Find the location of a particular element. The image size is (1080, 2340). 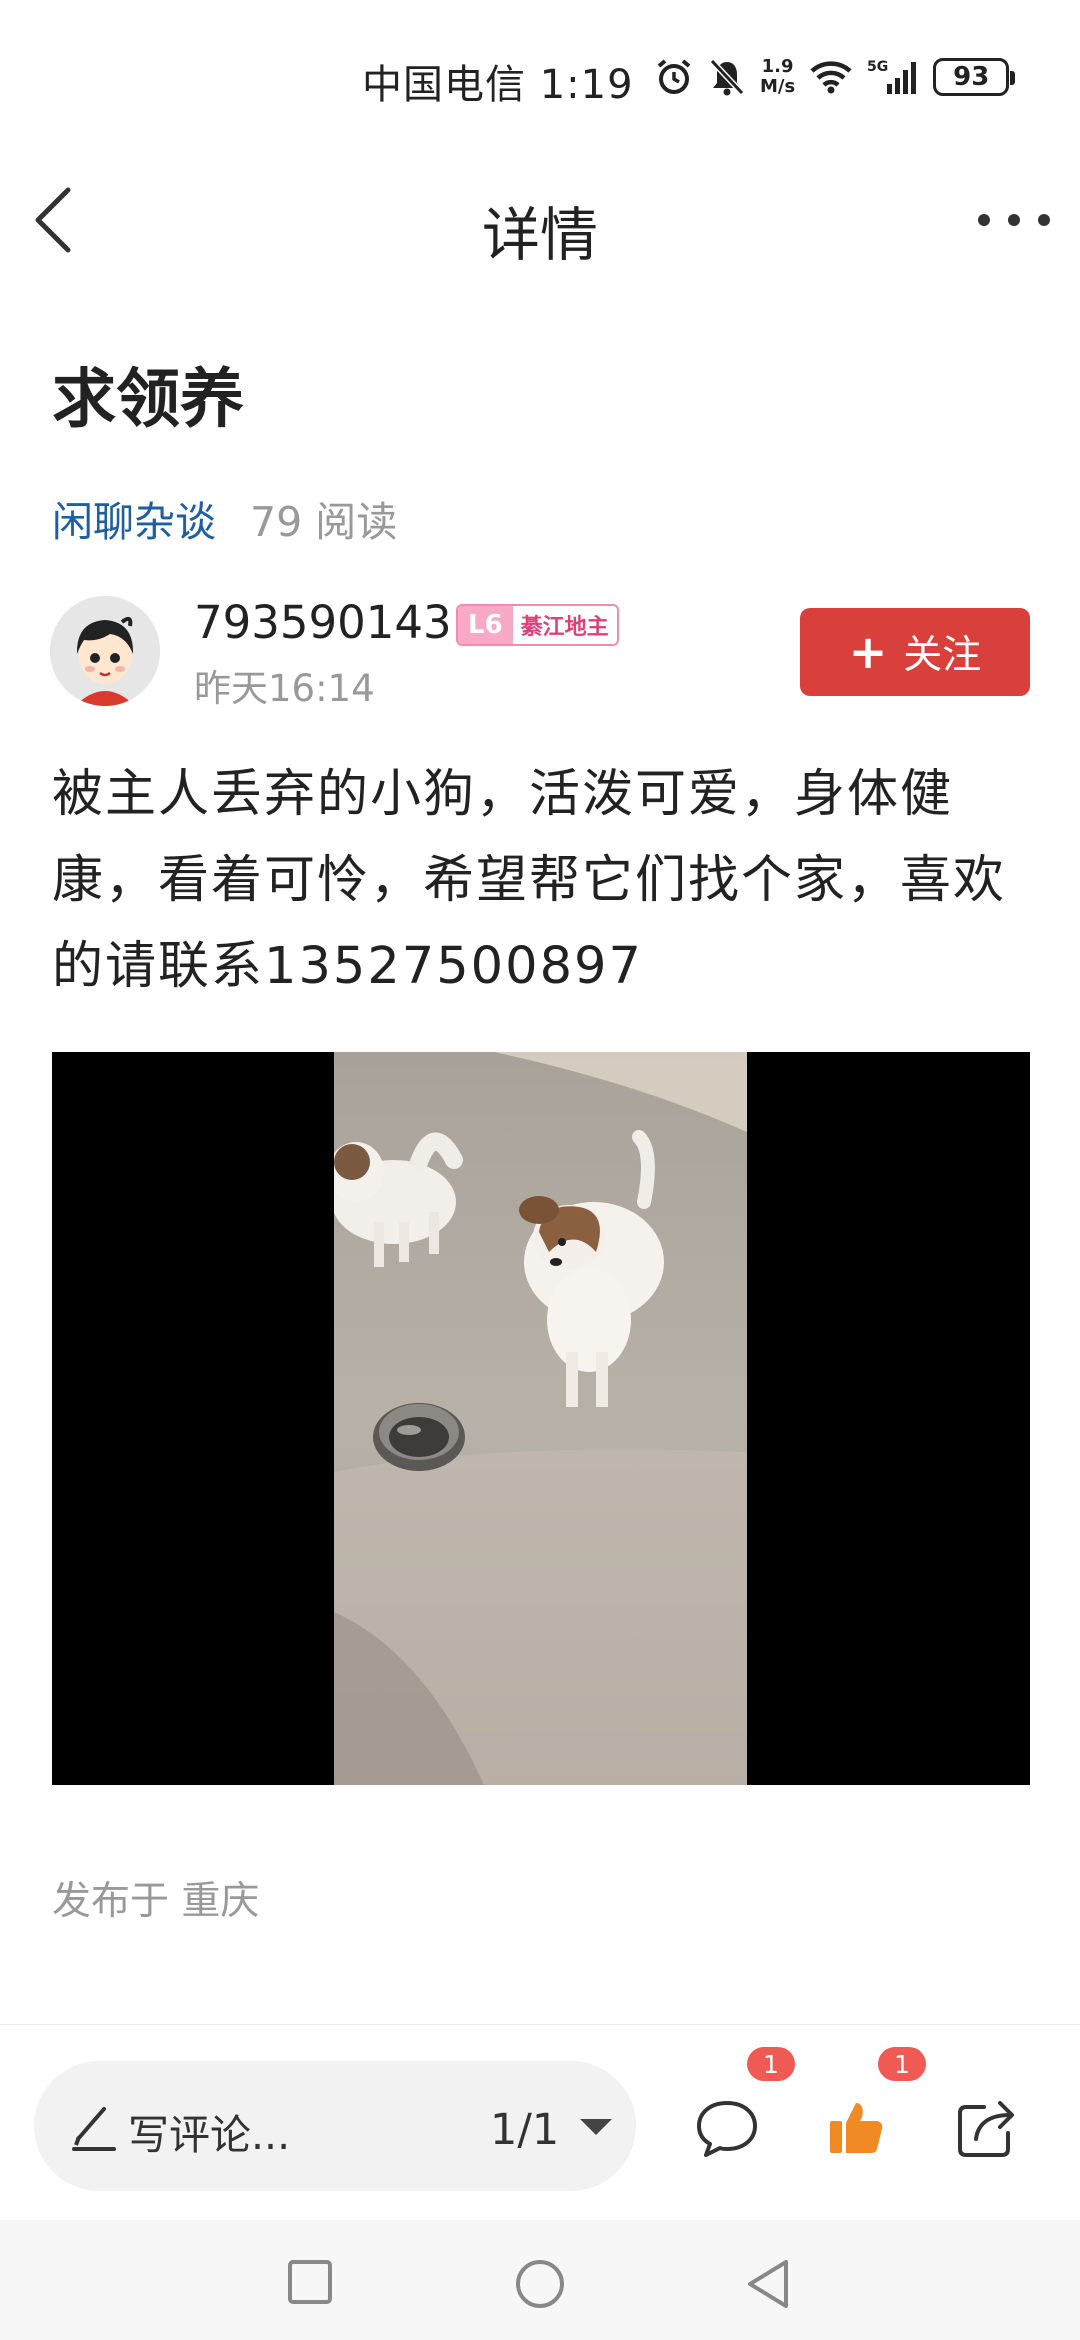

comment-icon is located at coordinates (727, 2129).